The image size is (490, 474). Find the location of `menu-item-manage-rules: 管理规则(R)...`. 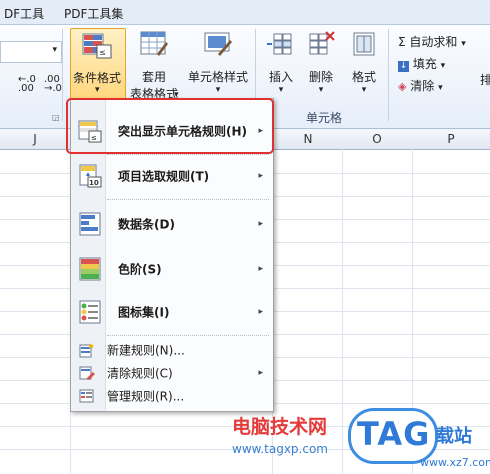

menu-item-manage-rules: 管理规则(R)... is located at coordinates (172, 396).